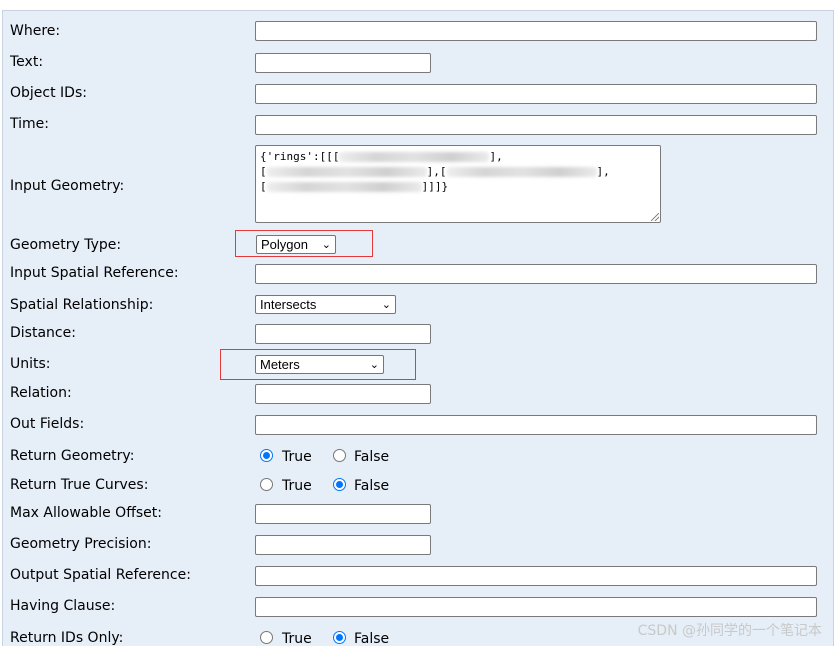 Image resolution: width=838 pixels, height=646 pixels. What do you see at coordinates (63, 606) in the screenshot?
I see `having-clause-label: Having Clause:` at bounding box center [63, 606].